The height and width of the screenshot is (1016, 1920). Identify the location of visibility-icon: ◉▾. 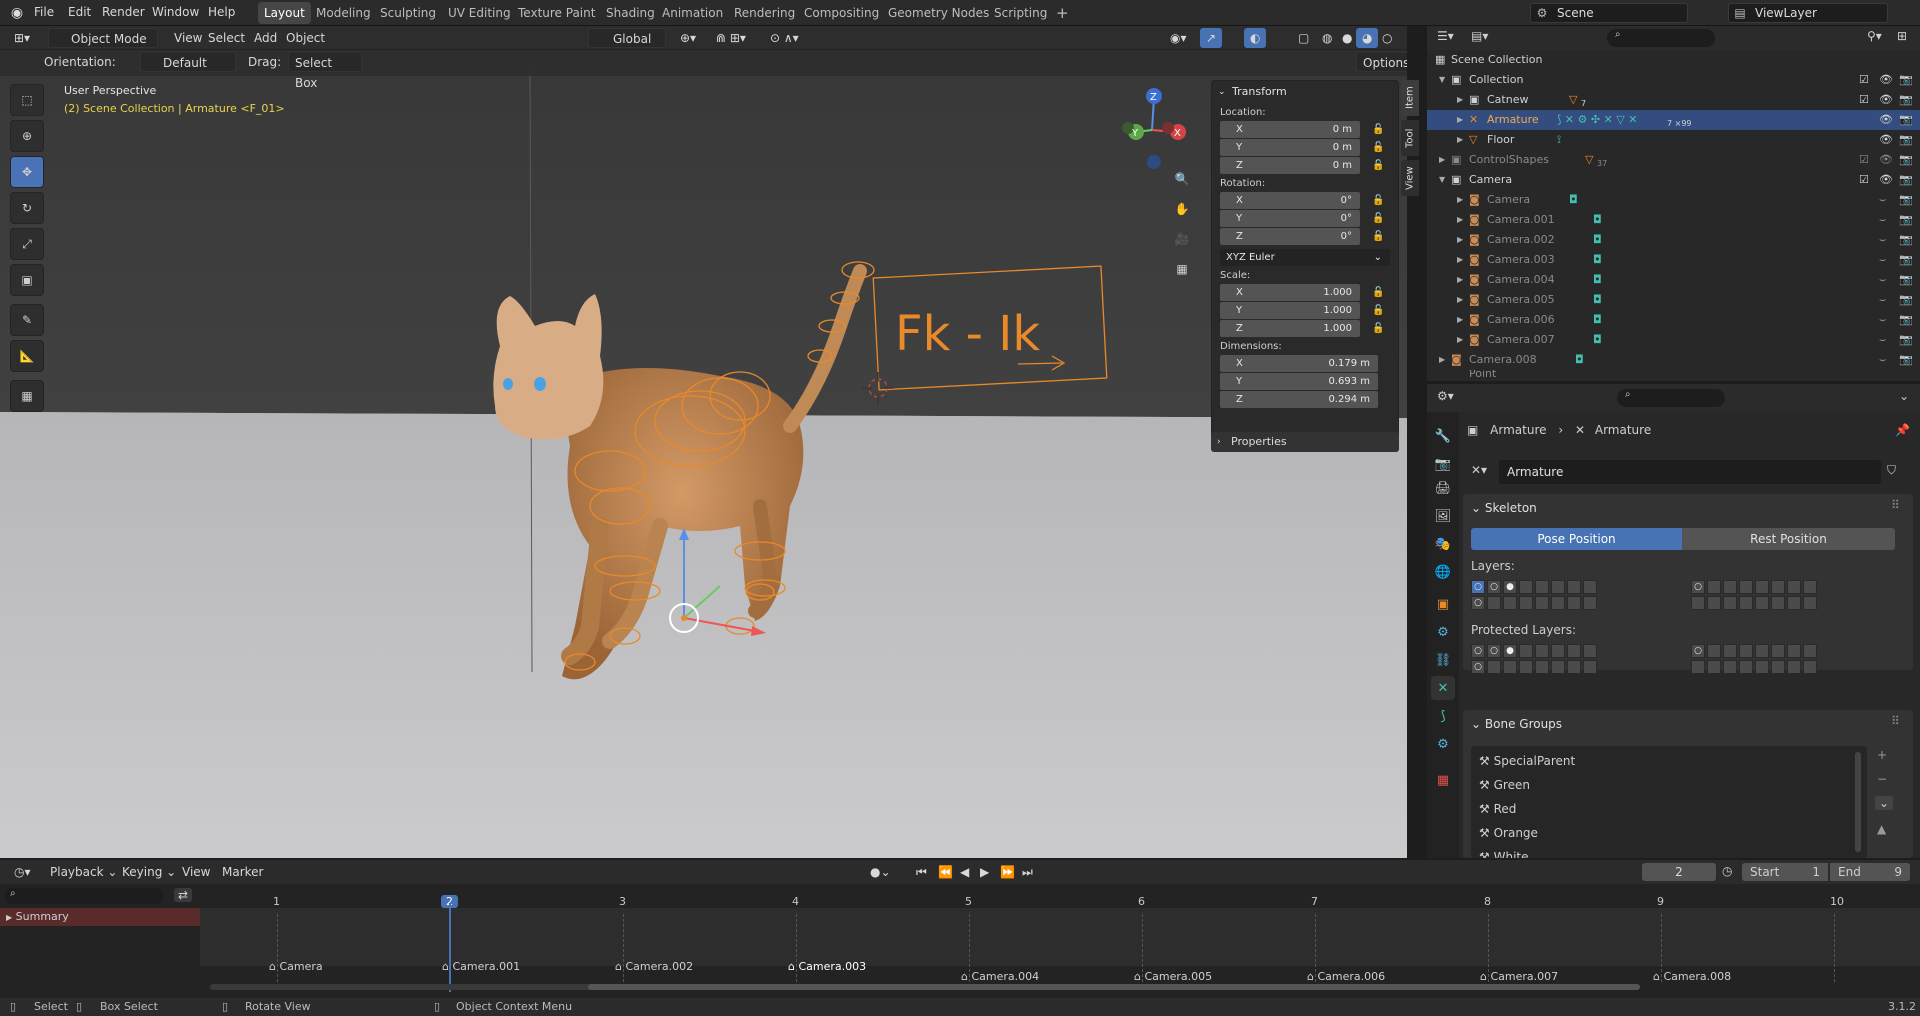
(1178, 38).